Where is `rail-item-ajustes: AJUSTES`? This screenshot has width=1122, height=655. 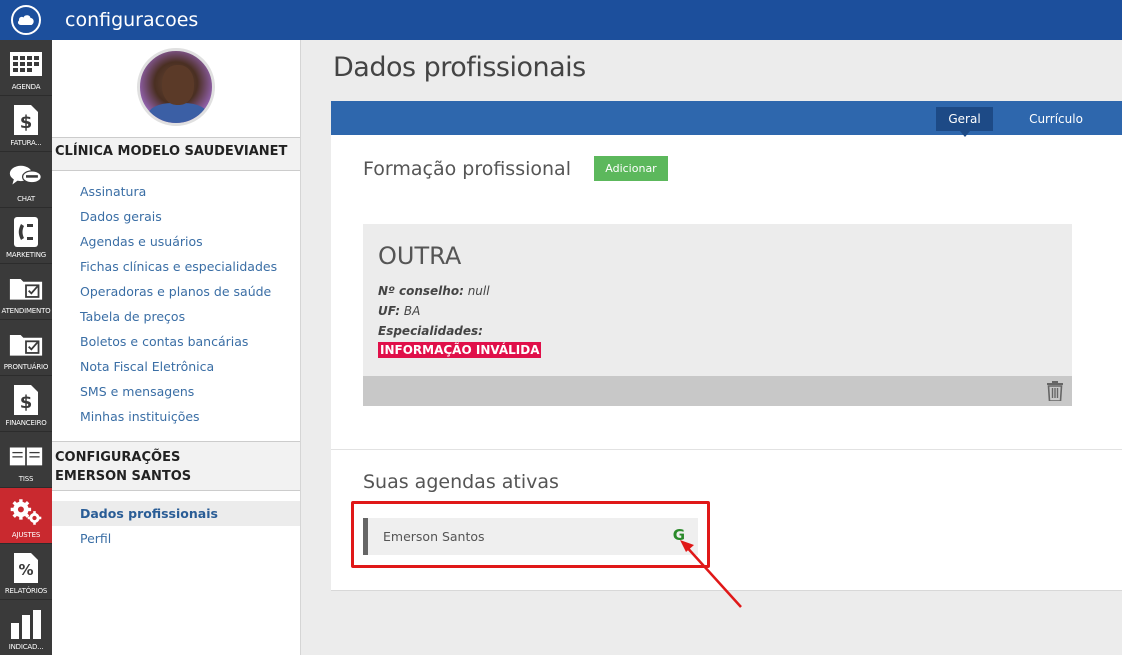
rail-item-ajustes: AJUSTES is located at coordinates (26, 516).